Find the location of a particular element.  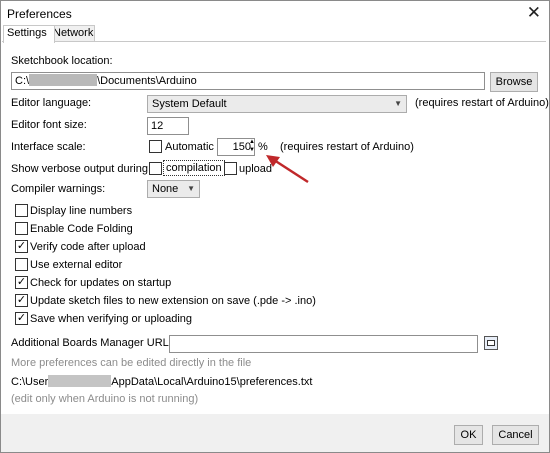

editor-language-note: (requires restart of Arduino) is located at coordinates (482, 103).